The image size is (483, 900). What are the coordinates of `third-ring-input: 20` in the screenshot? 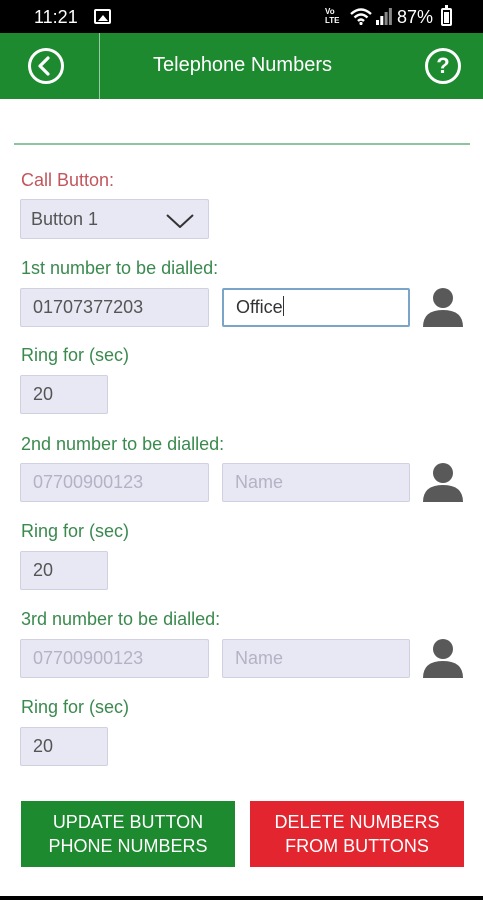 It's located at (64, 746).